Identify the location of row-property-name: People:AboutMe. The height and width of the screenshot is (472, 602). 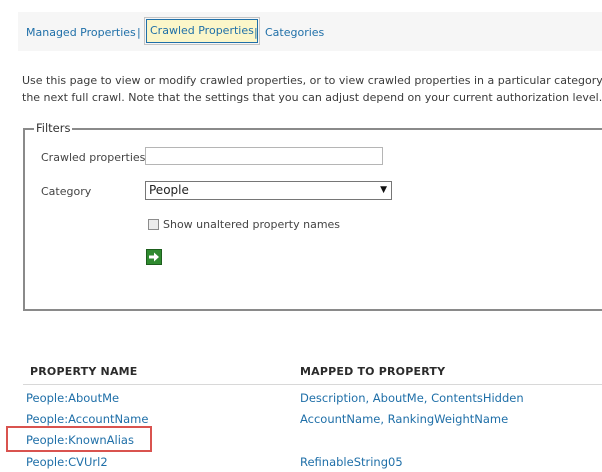
(72, 398).